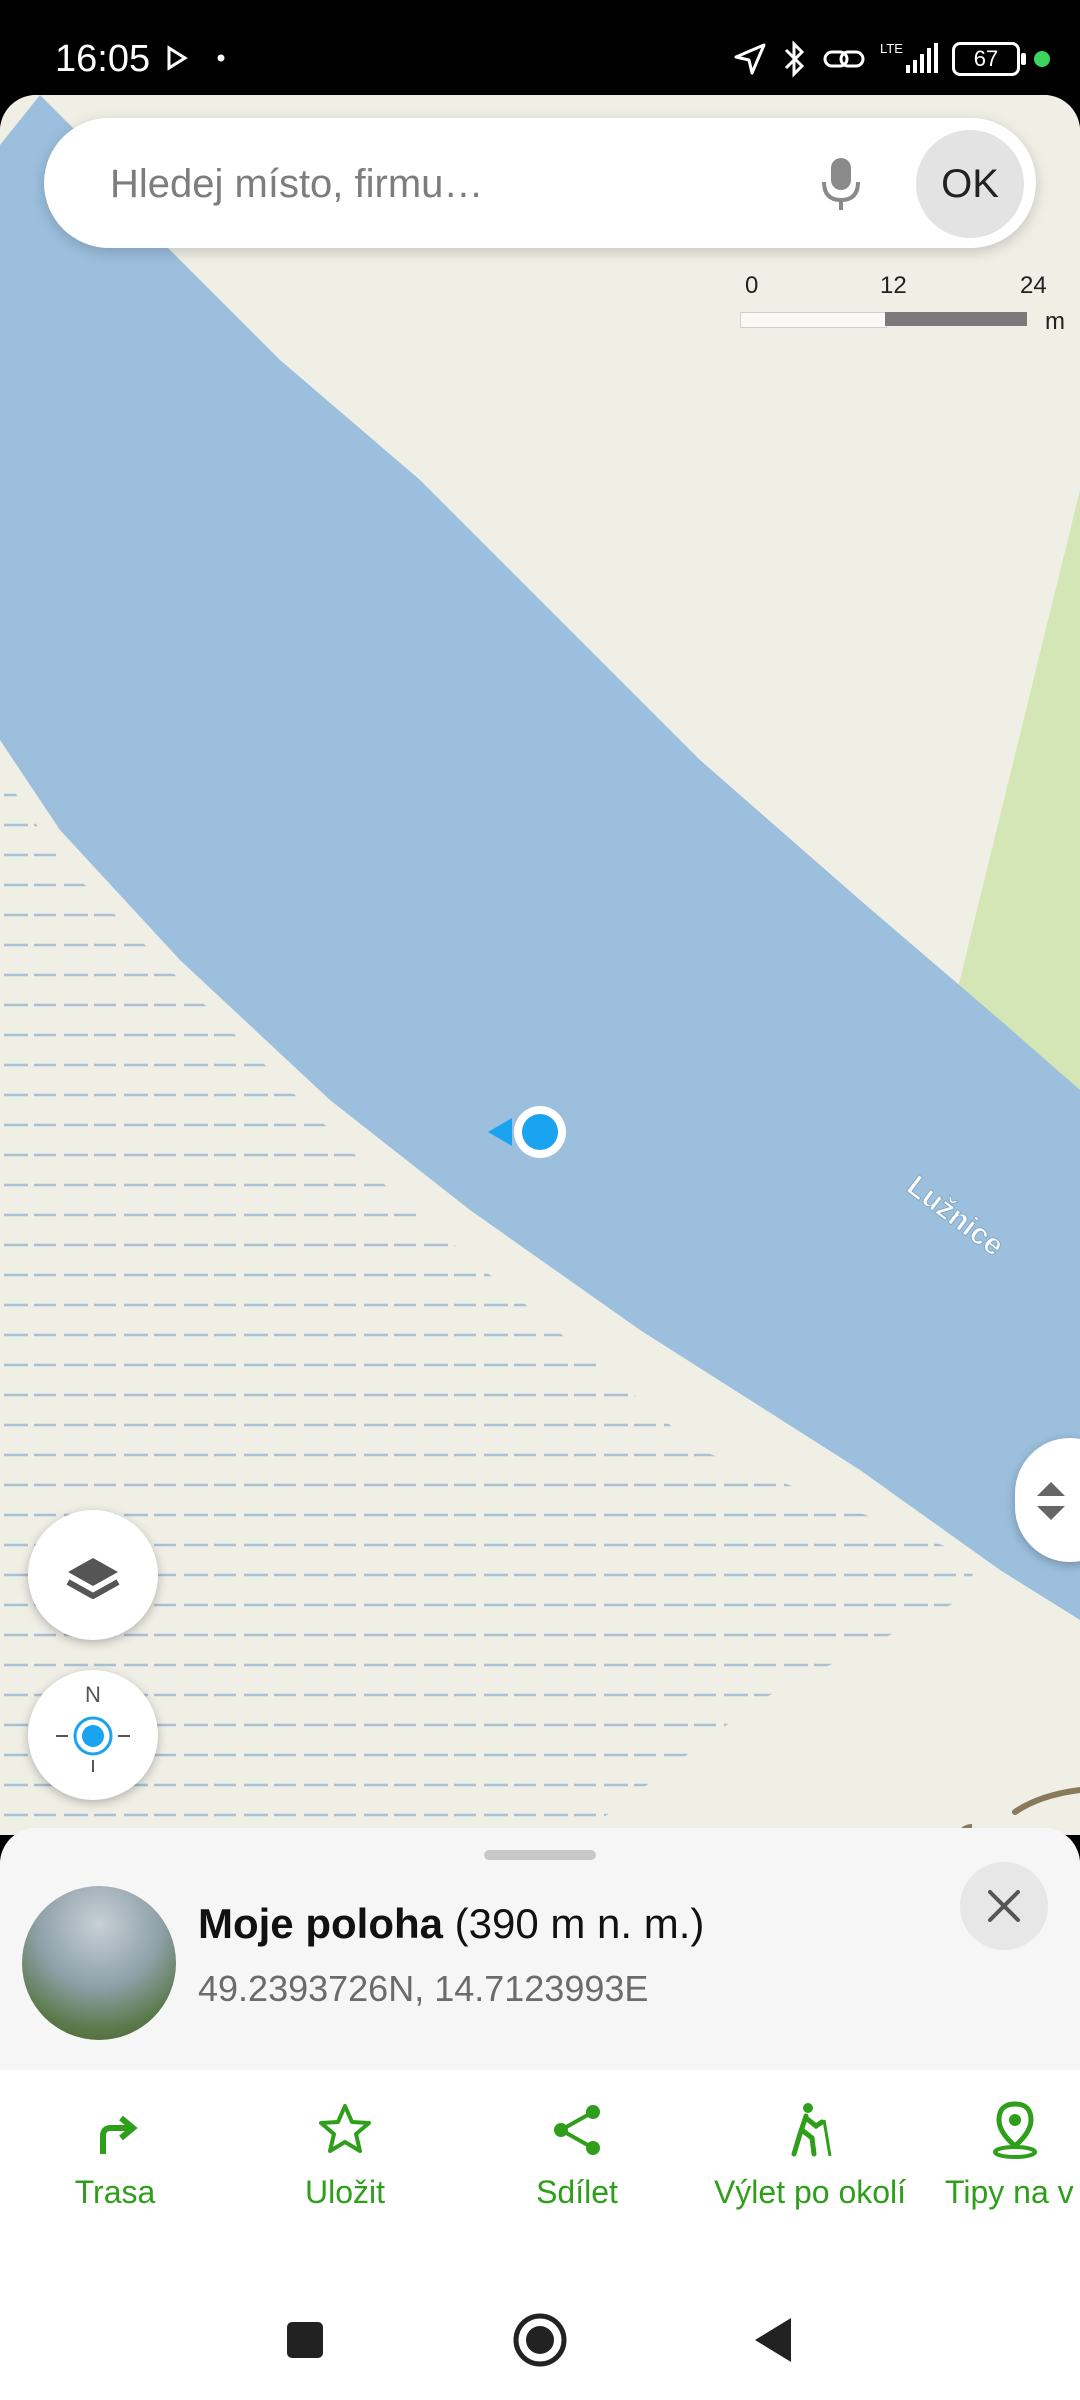  What do you see at coordinates (540, 47) in the screenshot?
I see `status-bar: 16:05 LTE 67` at bounding box center [540, 47].